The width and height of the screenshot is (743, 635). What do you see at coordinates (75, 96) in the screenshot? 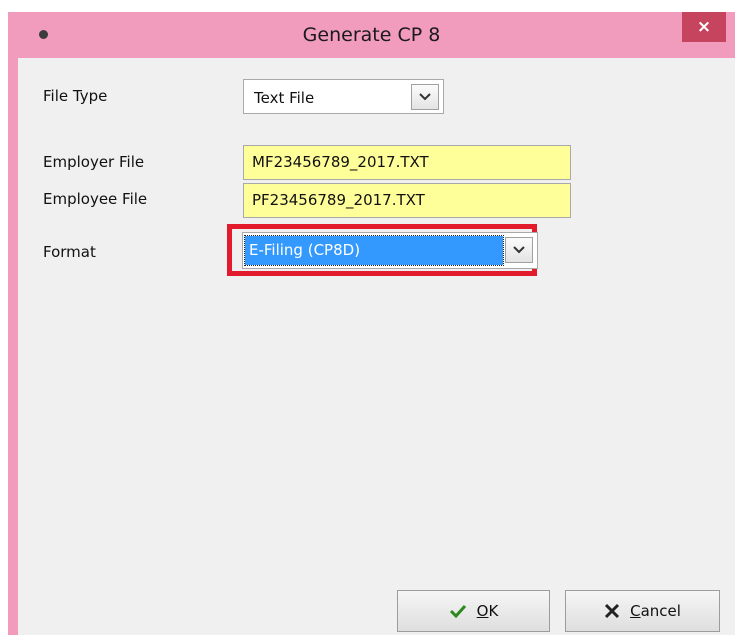
I see `file-type-label: File Type` at bounding box center [75, 96].